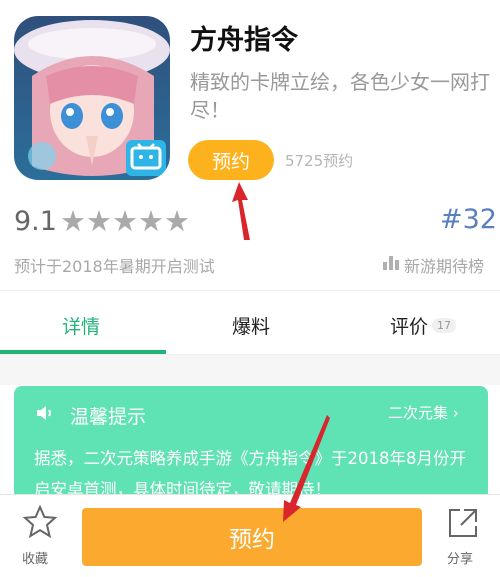 This screenshot has width=500, height=577. I want to click on favorite-button, so click(40, 524).